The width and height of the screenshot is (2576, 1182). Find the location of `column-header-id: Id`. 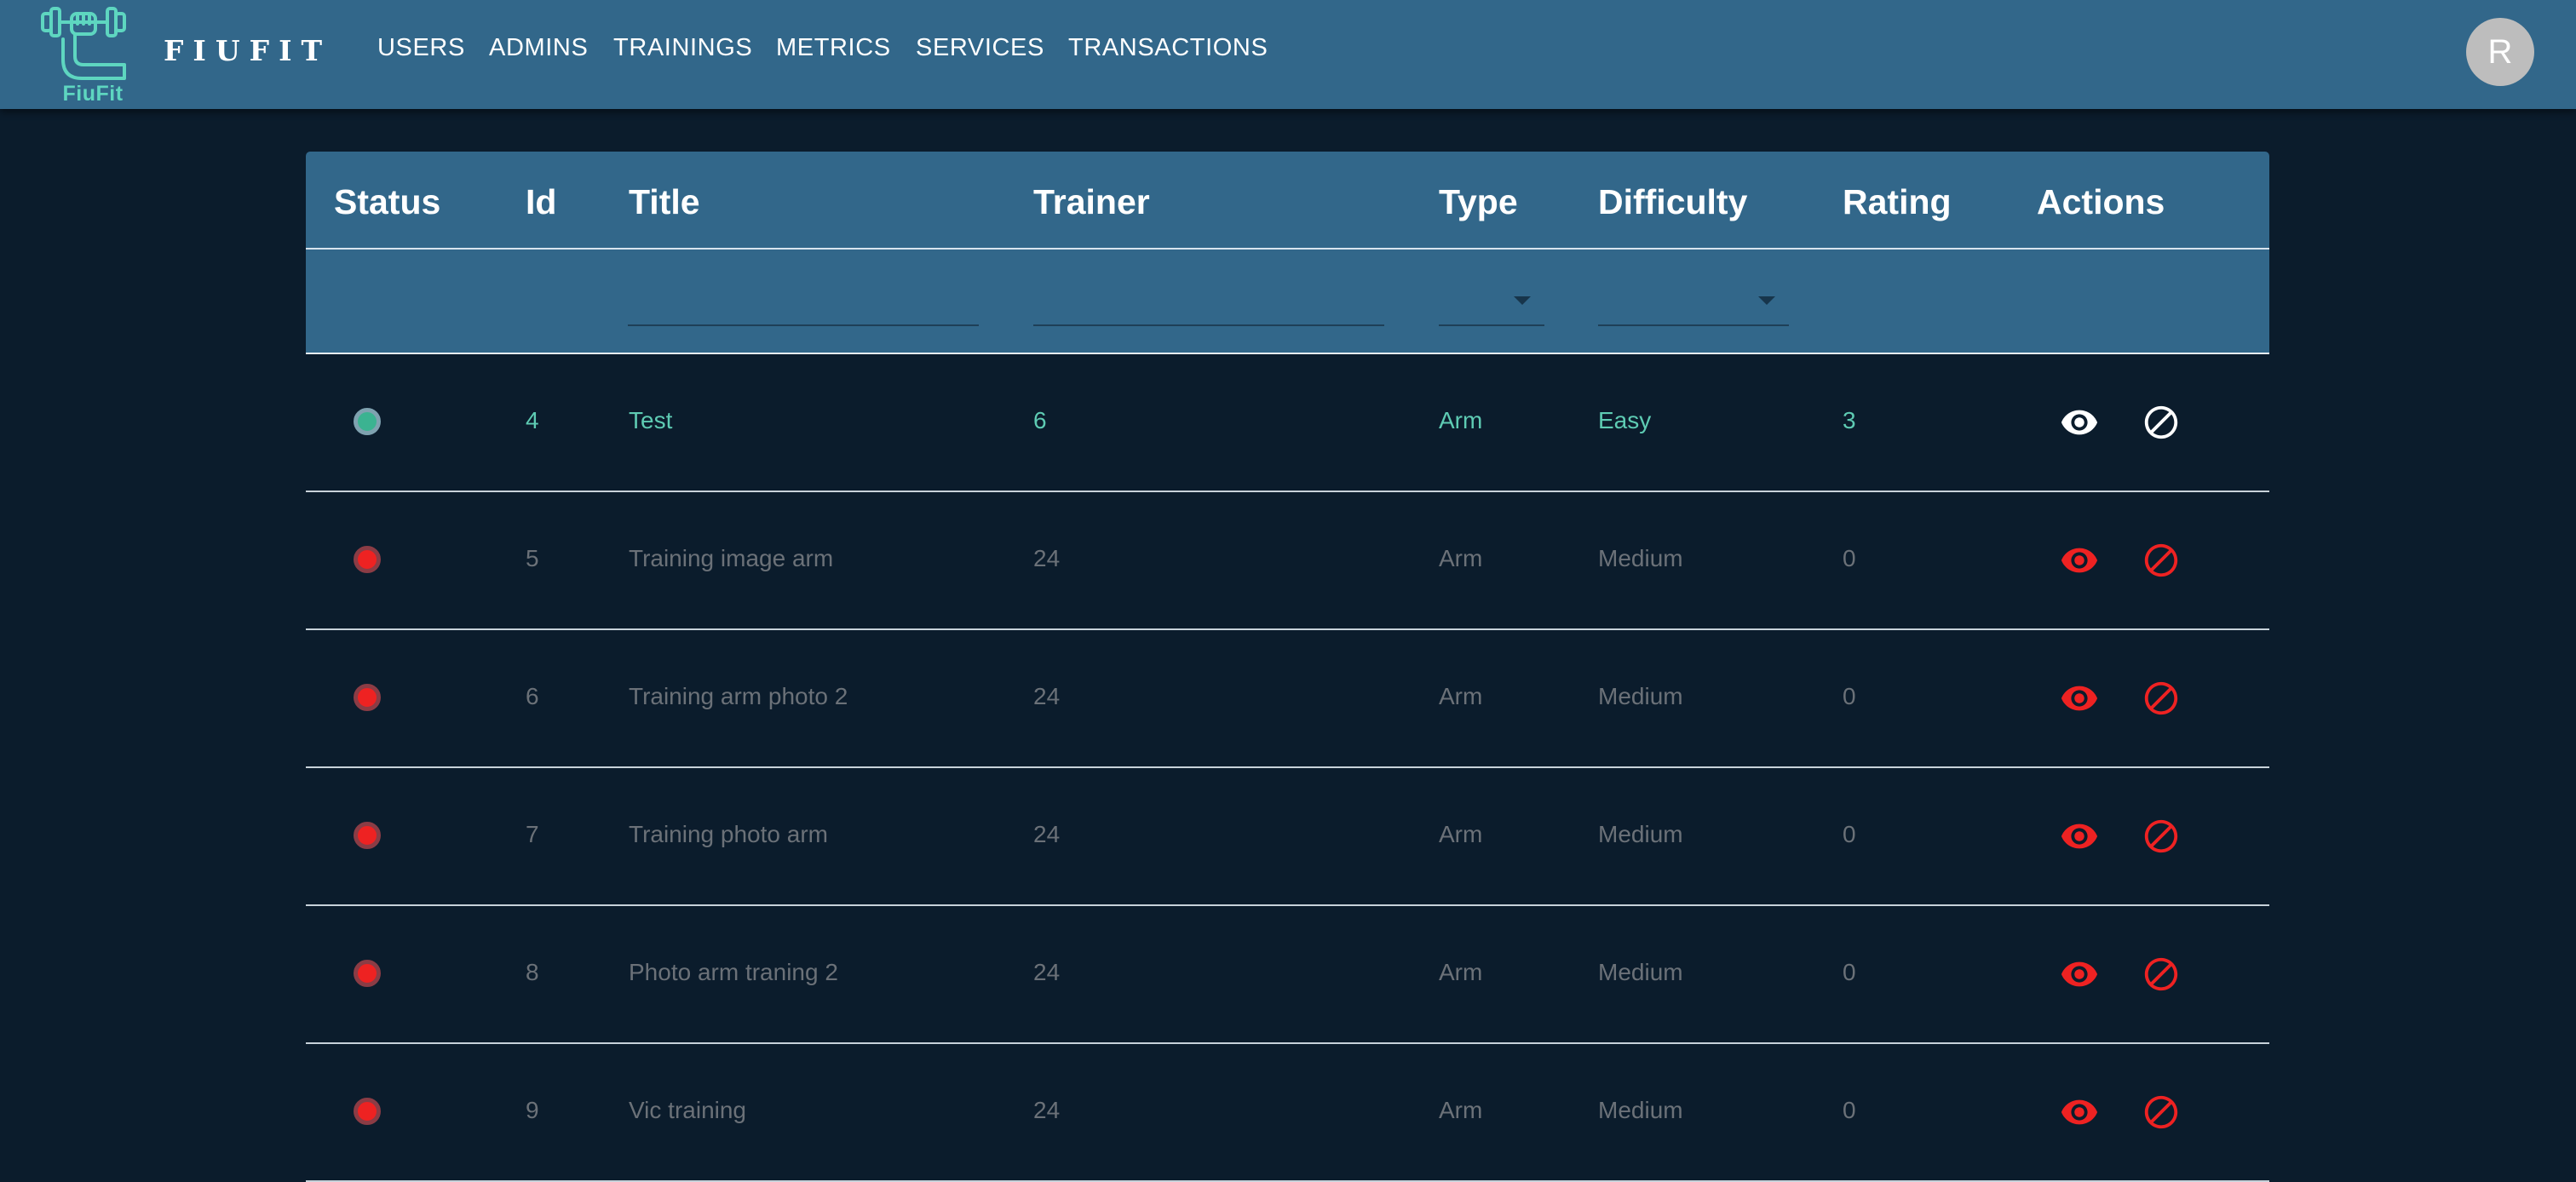

column-header-id: Id is located at coordinates (541, 202).